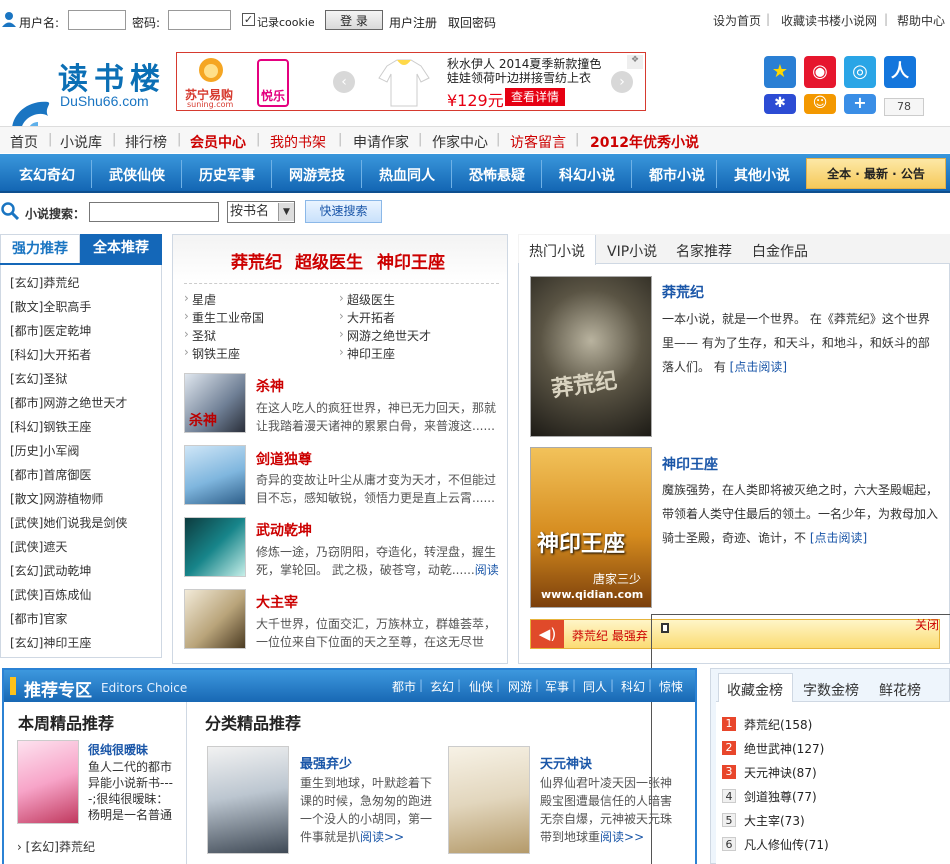 The height and width of the screenshot is (864, 950). I want to click on cover-mang-huang-ji: 莽荒纪, so click(591, 356).